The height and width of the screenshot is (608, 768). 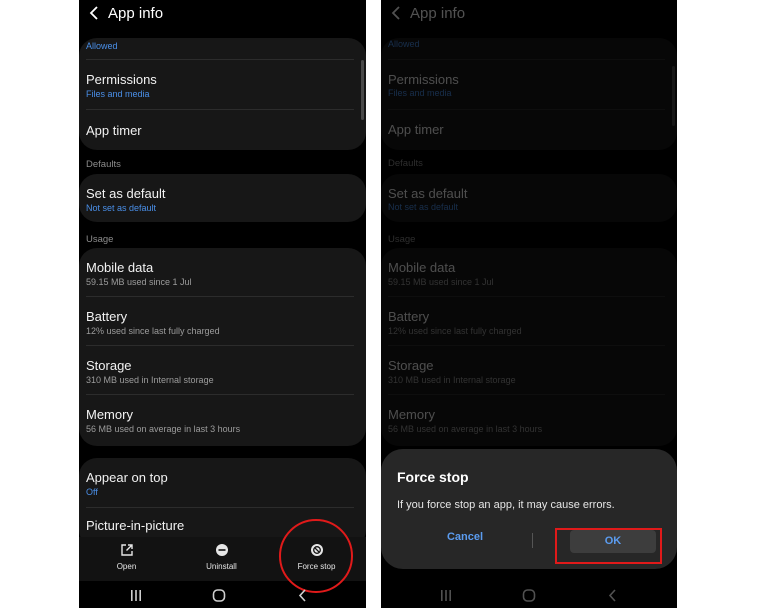 What do you see at coordinates (608, 546) in the screenshot?
I see `ok-button-highlight-box` at bounding box center [608, 546].